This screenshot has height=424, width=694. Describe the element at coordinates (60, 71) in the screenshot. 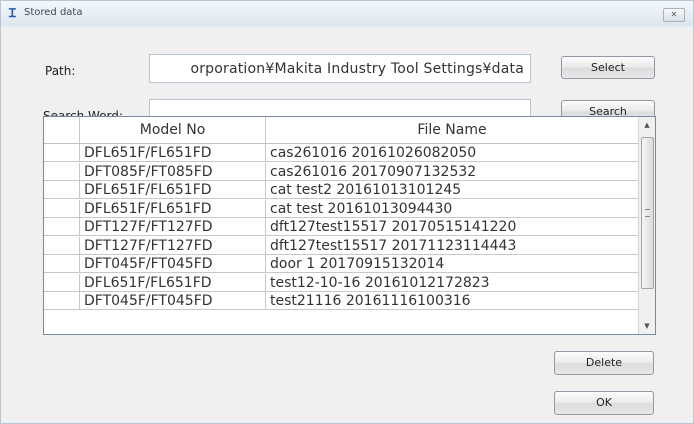

I see `path-label: Path:` at that location.